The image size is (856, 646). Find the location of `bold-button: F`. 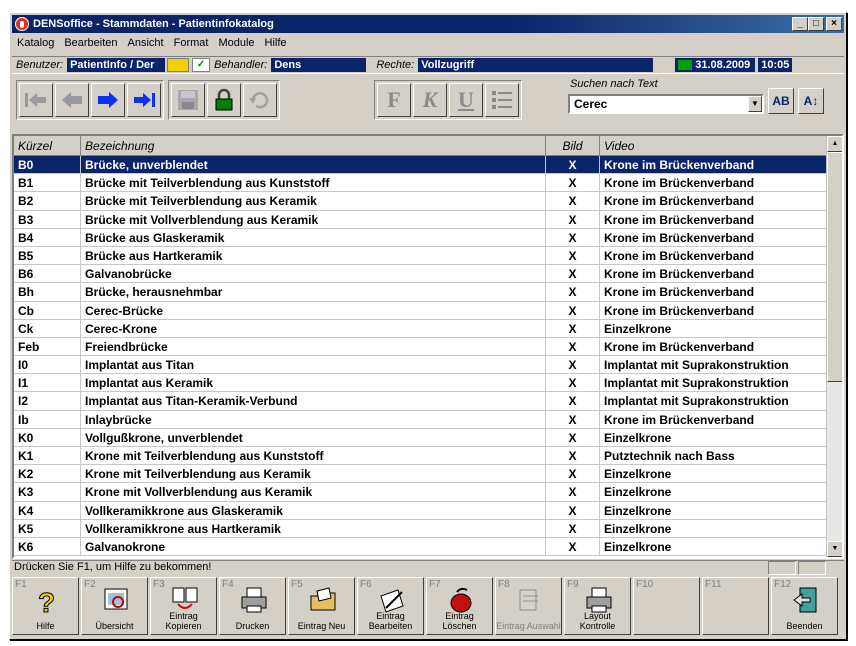

bold-button: F is located at coordinates (394, 100).